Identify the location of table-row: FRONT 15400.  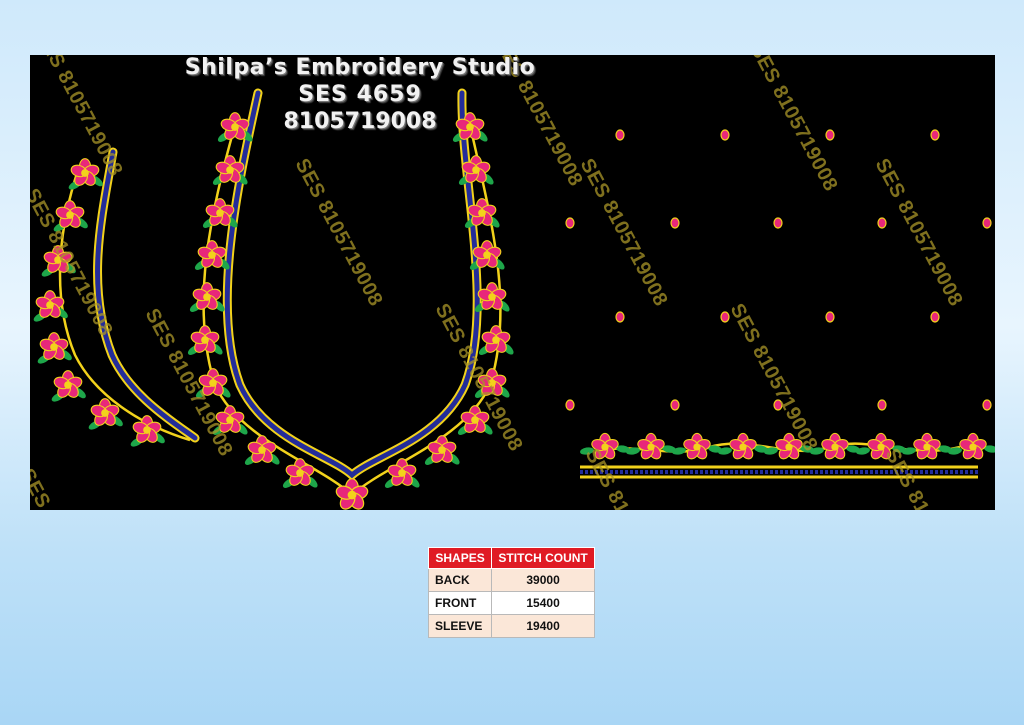
(511, 603).